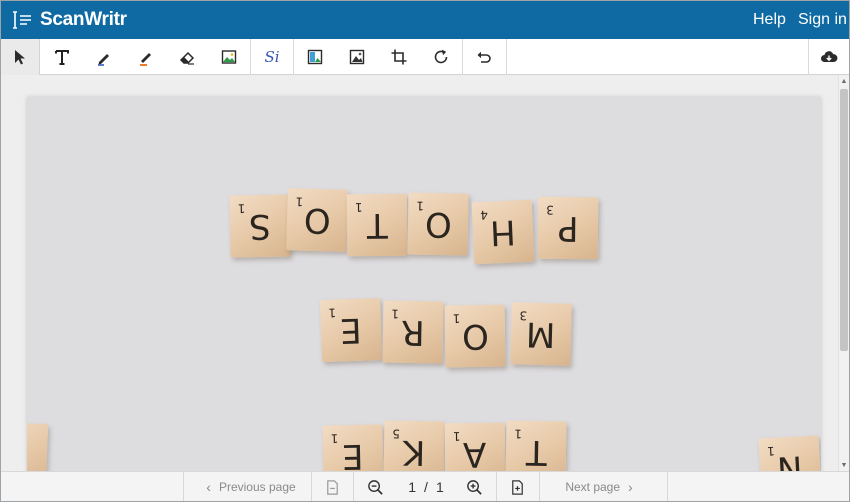 The image size is (850, 502). What do you see at coordinates (257, 487) in the screenshot?
I see `previous-page-label: Previous page` at bounding box center [257, 487].